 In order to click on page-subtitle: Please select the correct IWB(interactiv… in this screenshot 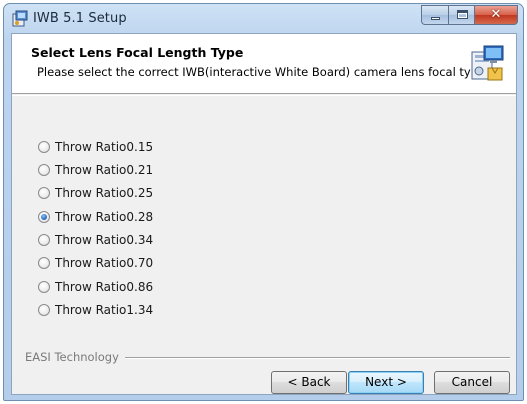, I will do `click(263, 72)`.